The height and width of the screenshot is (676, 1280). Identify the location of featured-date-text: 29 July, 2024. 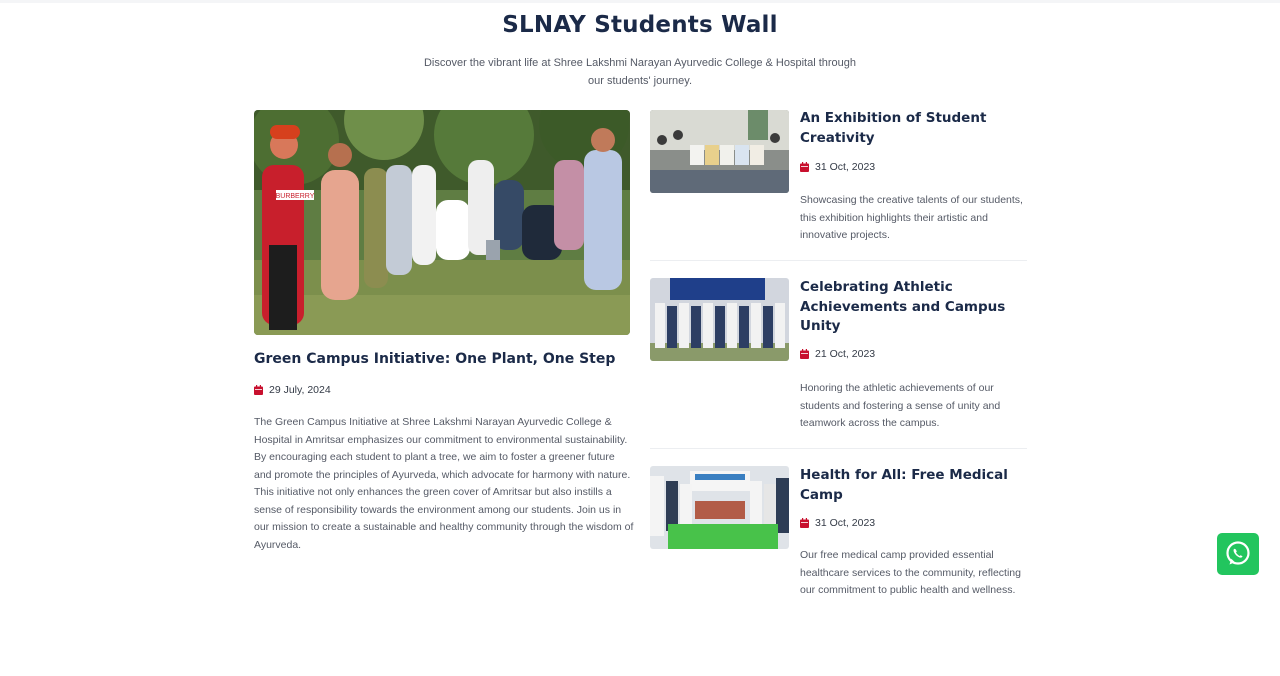
(300, 390).